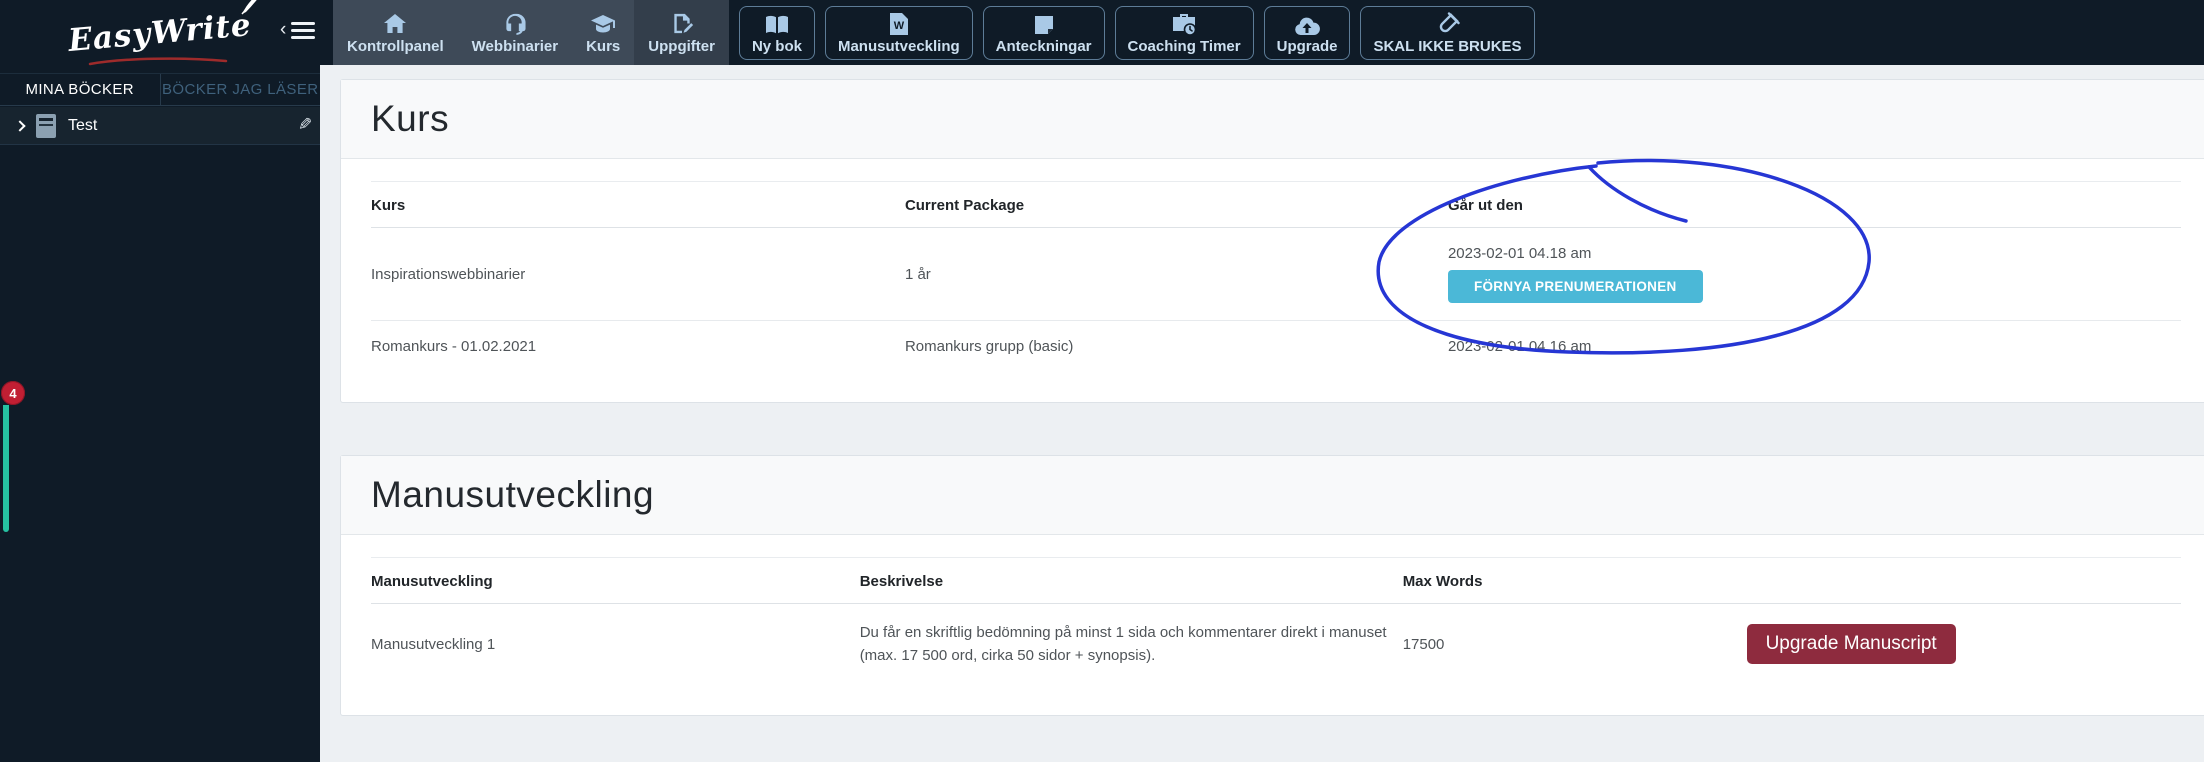 The image size is (2204, 762). Describe the element at coordinates (1272, 495) in the screenshot. I see `manus-card-header: Manusutveckling` at that location.